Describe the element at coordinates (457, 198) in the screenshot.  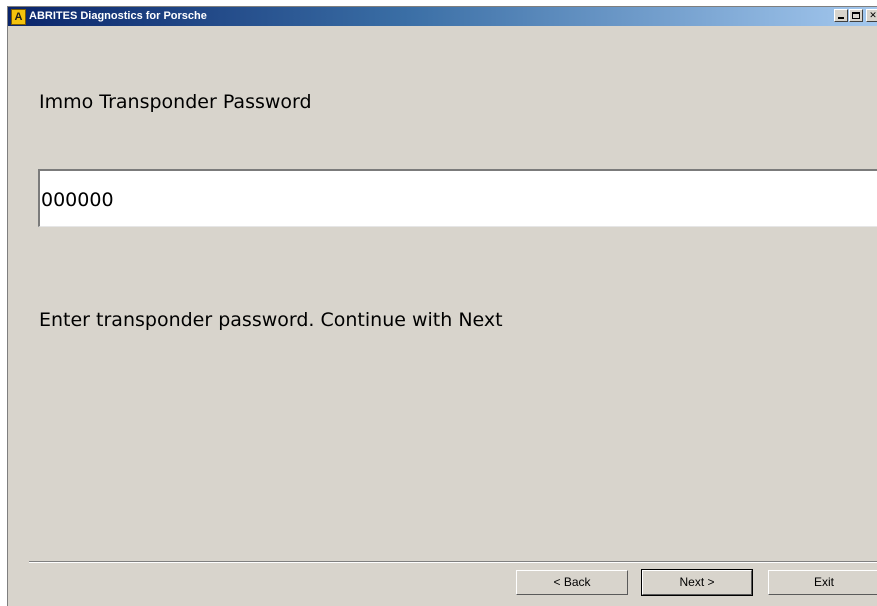
I see `transponder-password-input` at that location.